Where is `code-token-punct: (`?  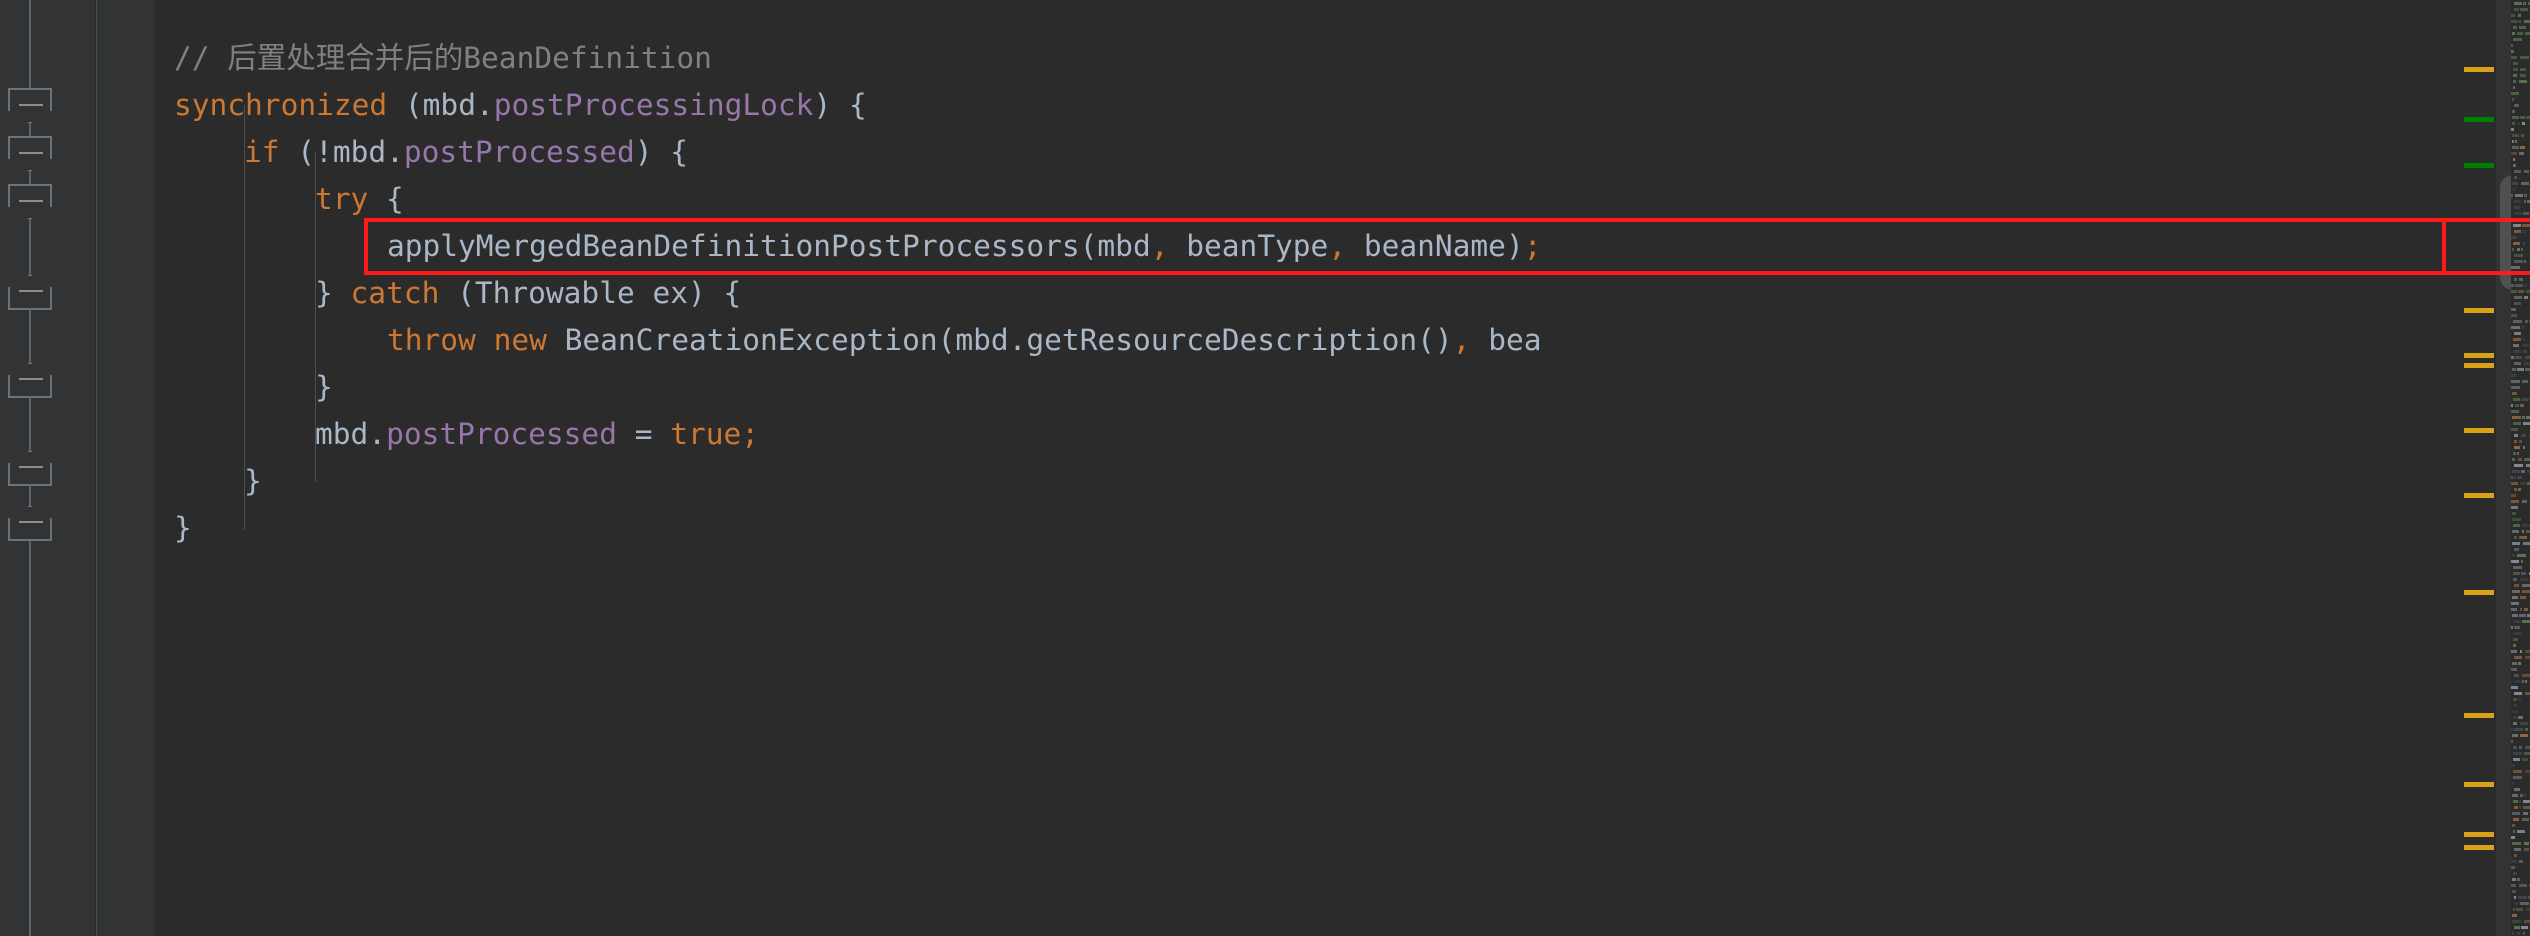 code-token-punct: ( is located at coordinates (405, 105).